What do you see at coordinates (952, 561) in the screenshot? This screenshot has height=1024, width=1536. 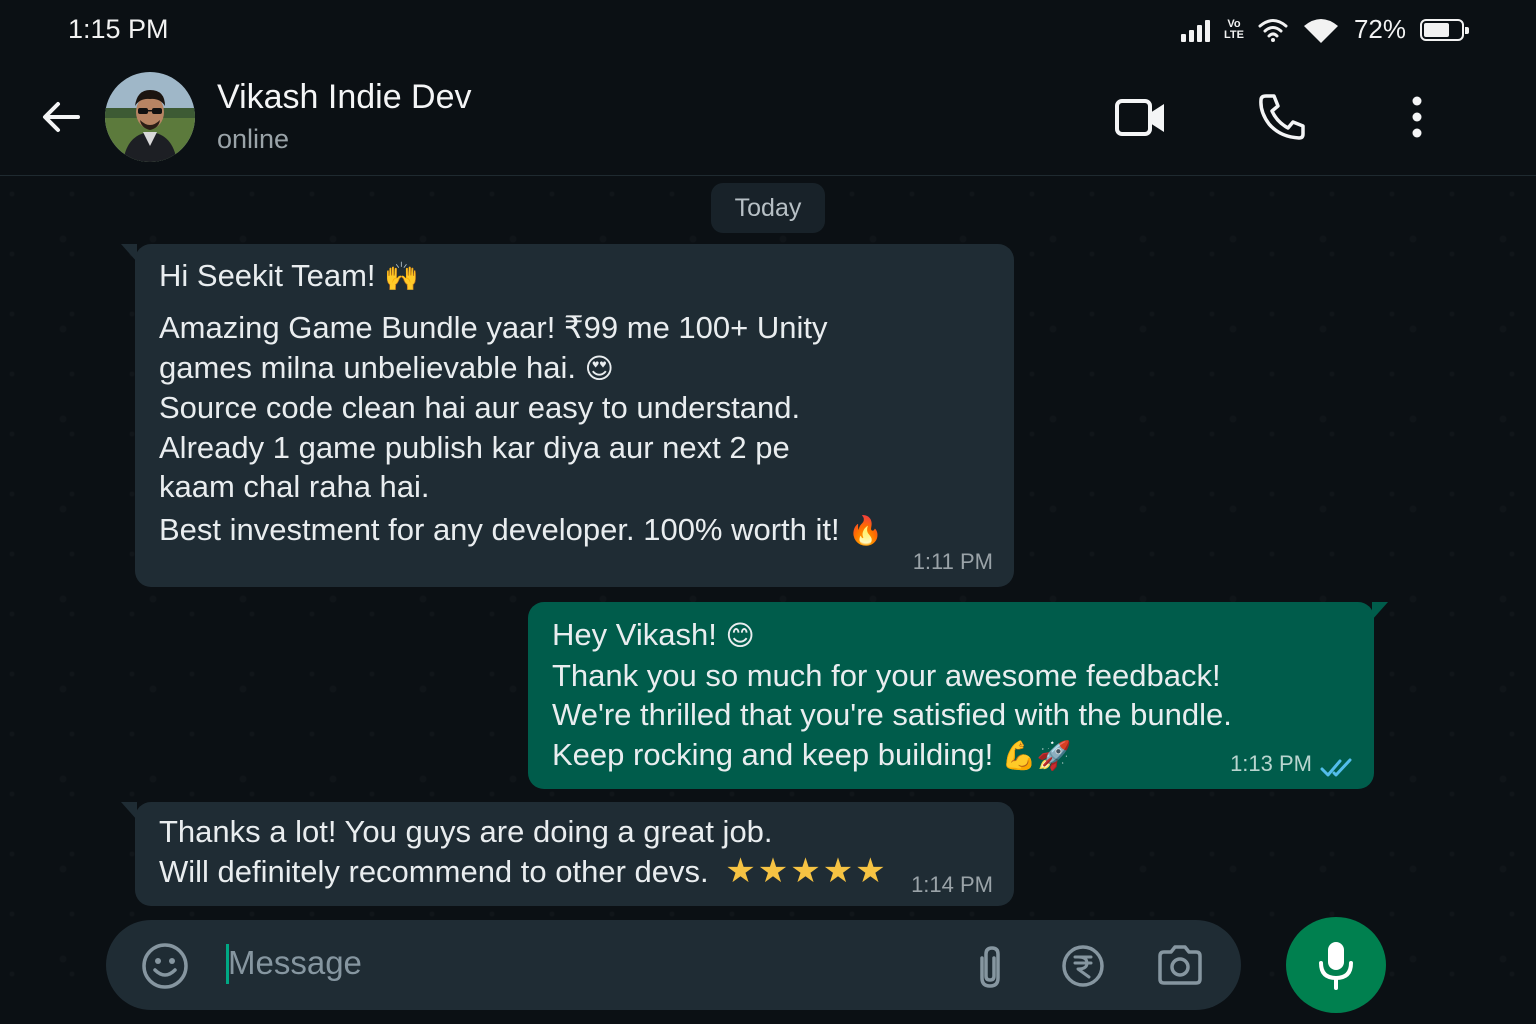 I see `message-time: 1:11 PM` at bounding box center [952, 561].